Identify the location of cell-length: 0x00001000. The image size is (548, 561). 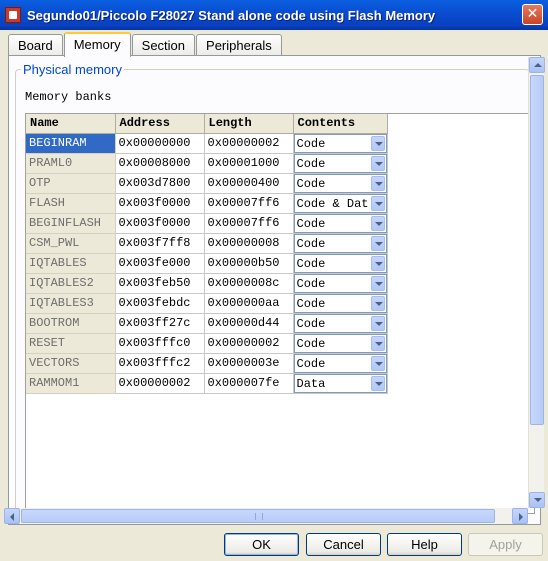
(249, 163).